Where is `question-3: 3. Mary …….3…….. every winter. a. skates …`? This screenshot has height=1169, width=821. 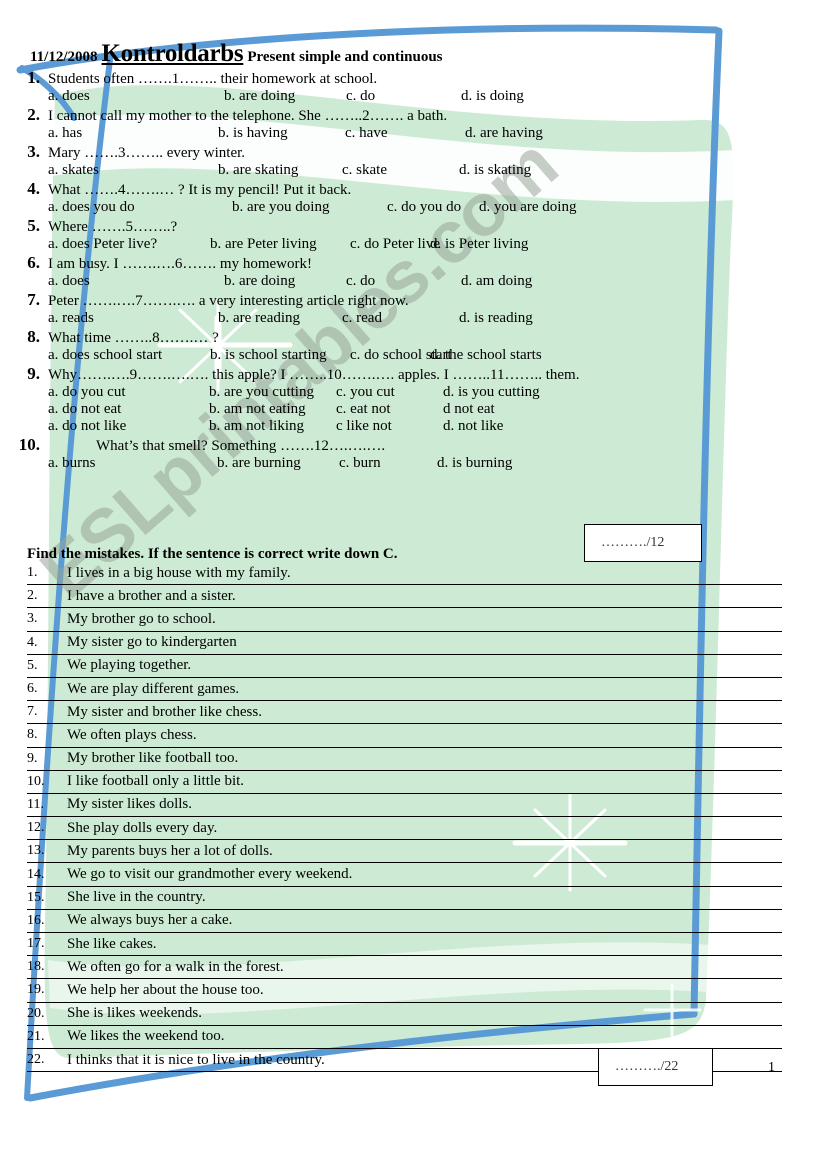 question-3: 3. Mary …….3…….. every winter. a. skates … is located at coordinates (410, 160).